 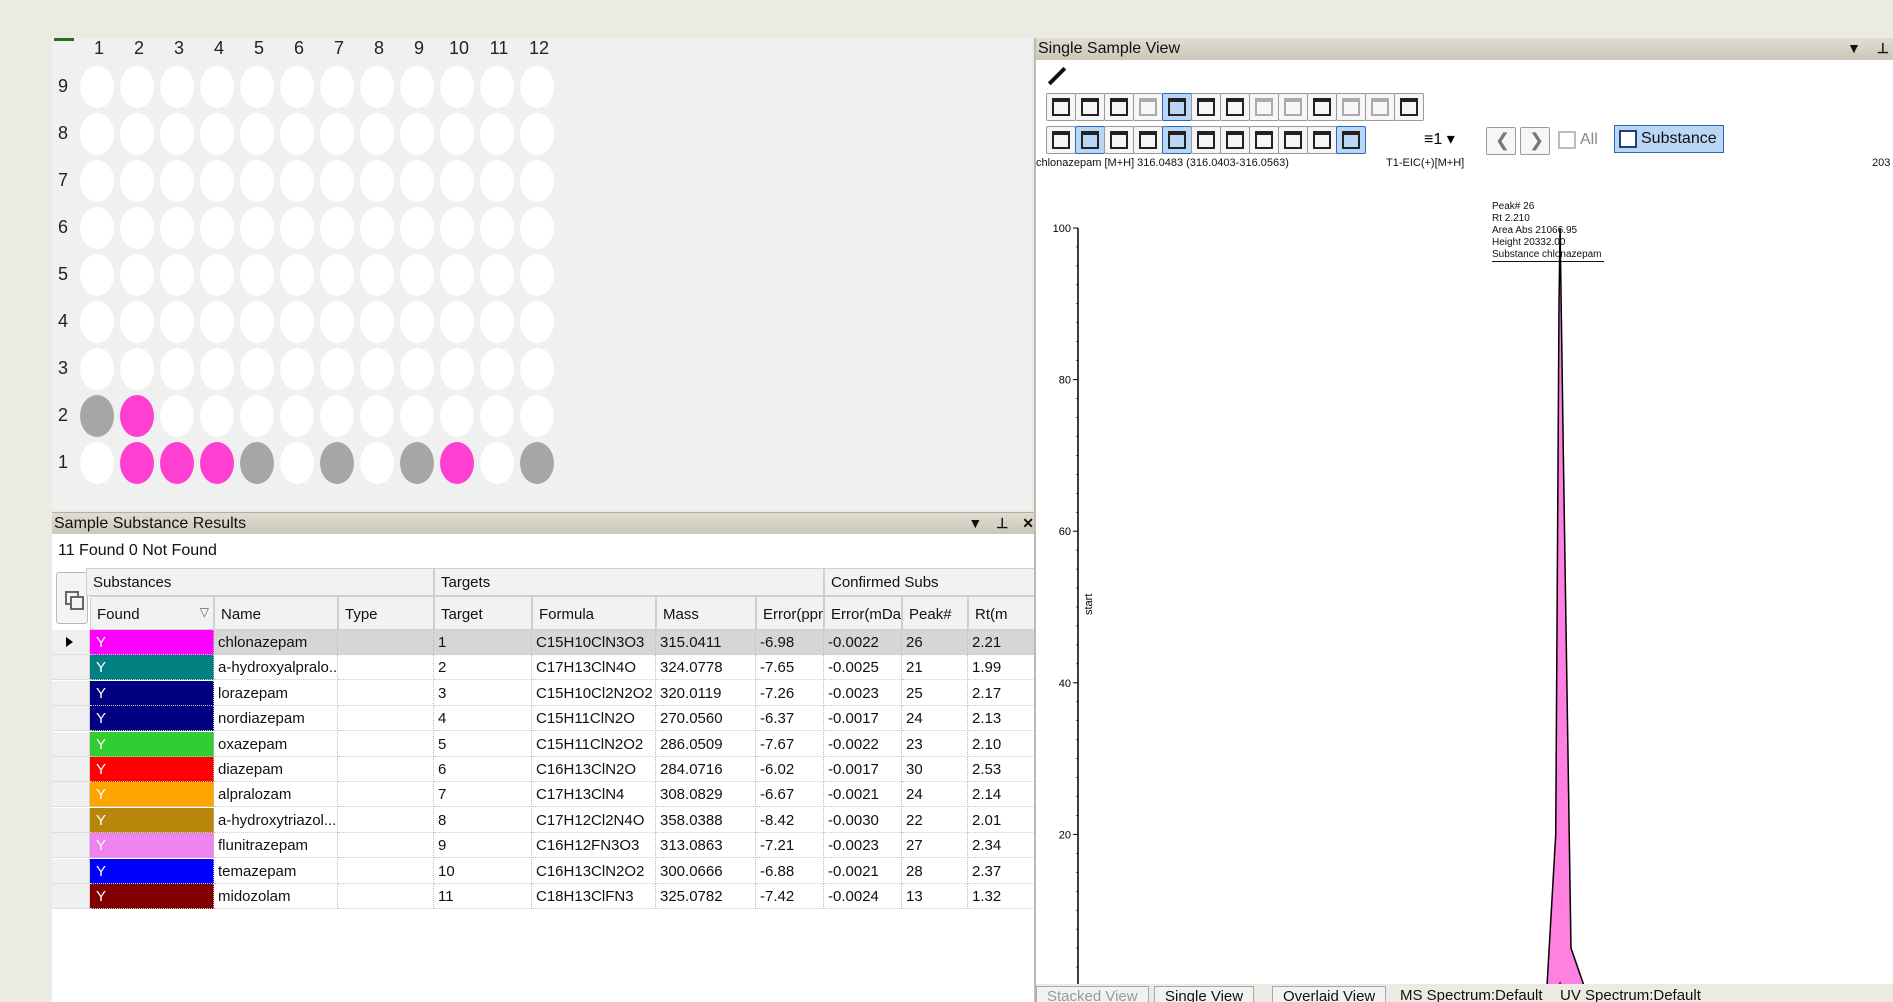 I want to click on close-icon: ✕, so click(x=1028, y=523).